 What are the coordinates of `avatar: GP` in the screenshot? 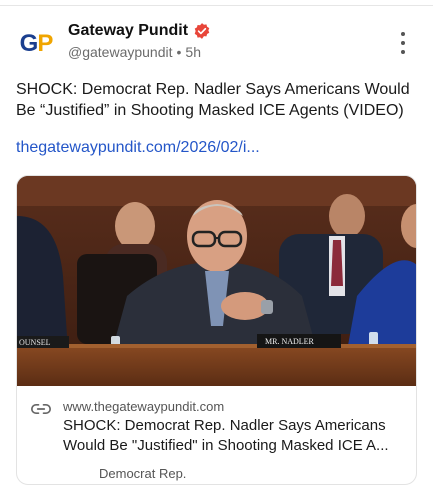 It's located at (36, 44).